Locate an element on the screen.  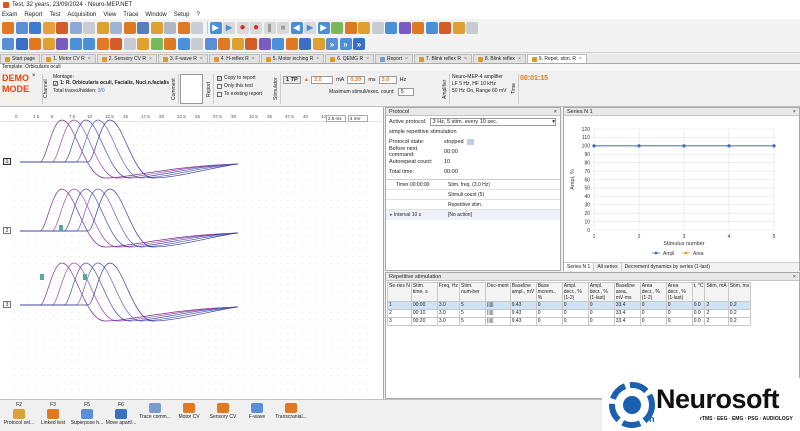
pause-icon: ❚ is located at coordinates (269, 27).